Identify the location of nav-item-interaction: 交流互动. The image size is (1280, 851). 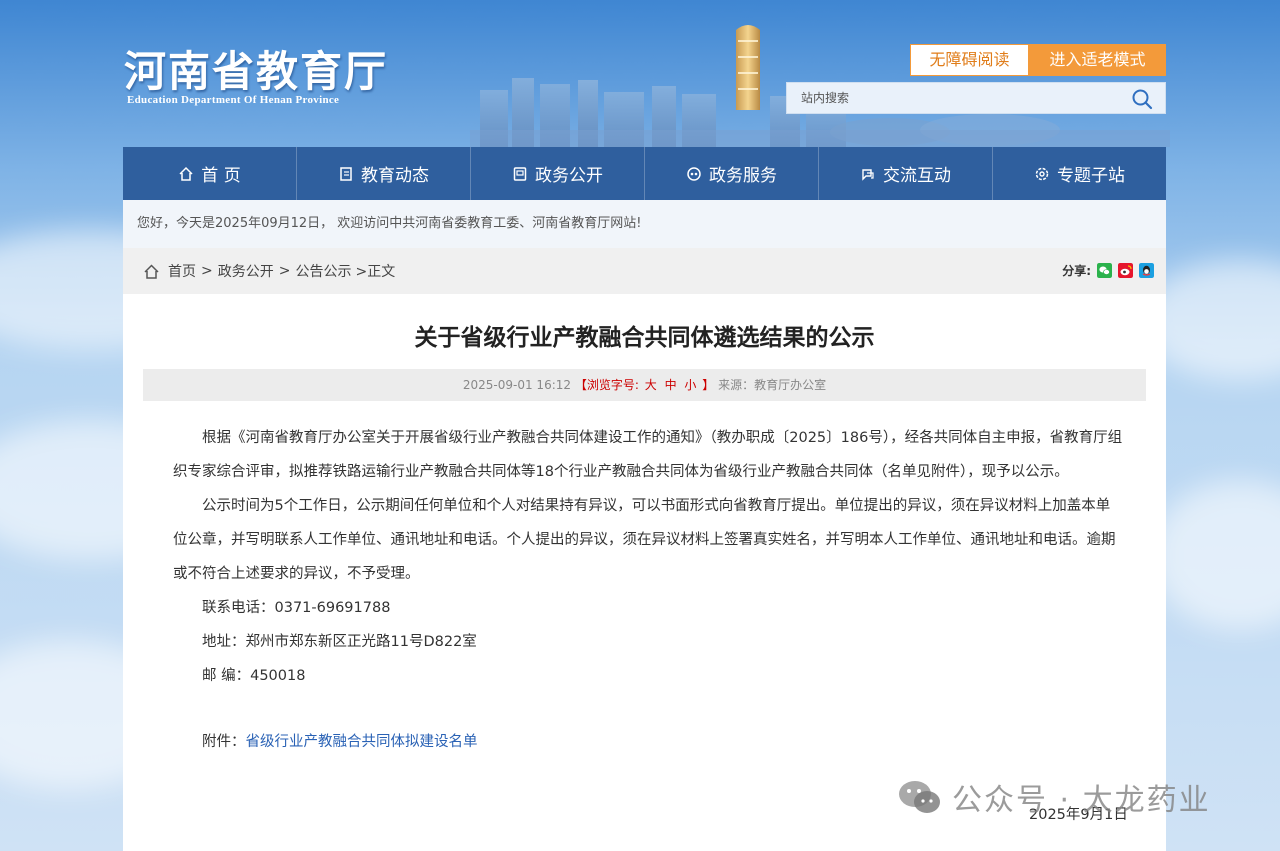
(906, 173).